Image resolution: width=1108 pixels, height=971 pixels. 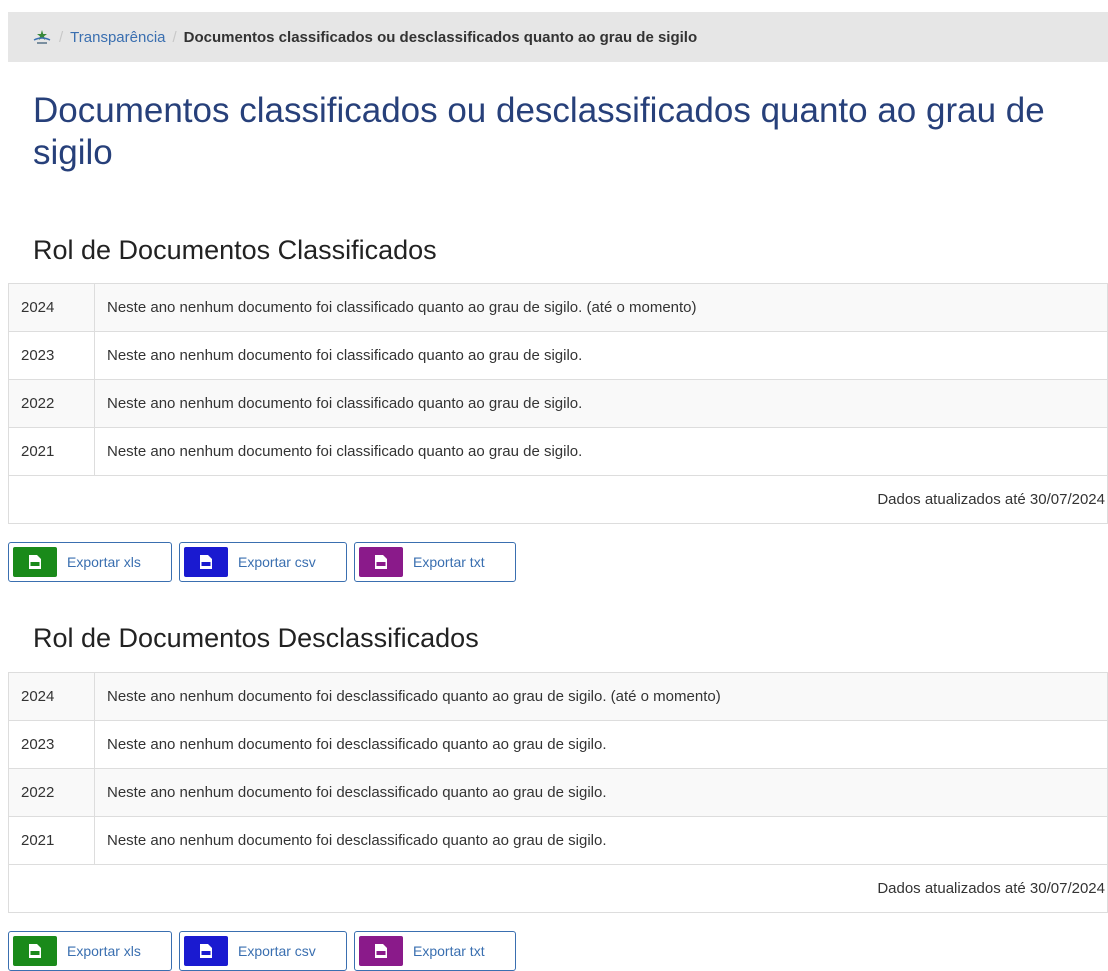 What do you see at coordinates (256, 638) in the screenshot?
I see `section-title-desclassificados: Rol de Documentos Desclassificados` at bounding box center [256, 638].